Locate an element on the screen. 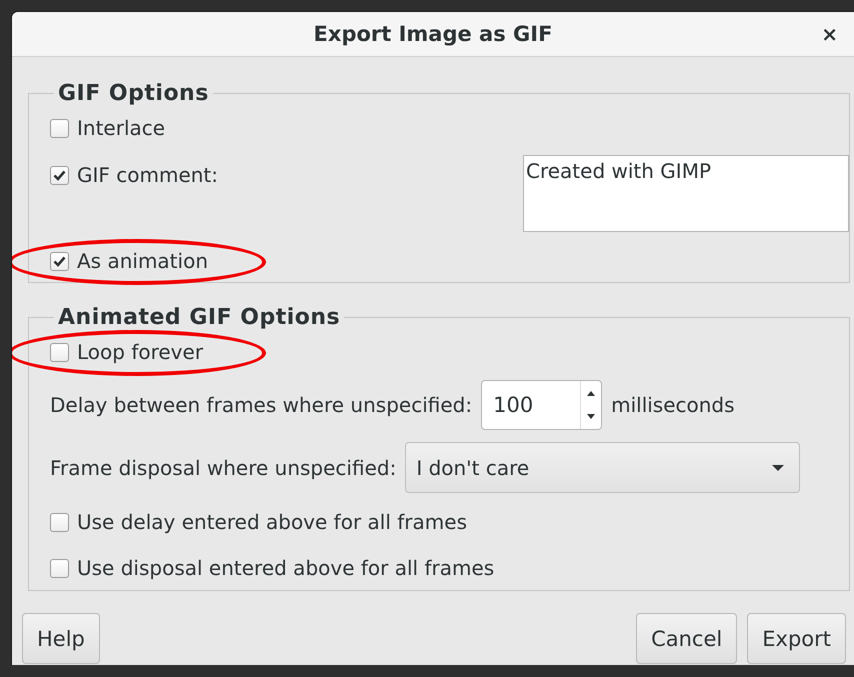 The width and height of the screenshot is (854, 677). frame-title: GIF Options is located at coordinates (133, 93).